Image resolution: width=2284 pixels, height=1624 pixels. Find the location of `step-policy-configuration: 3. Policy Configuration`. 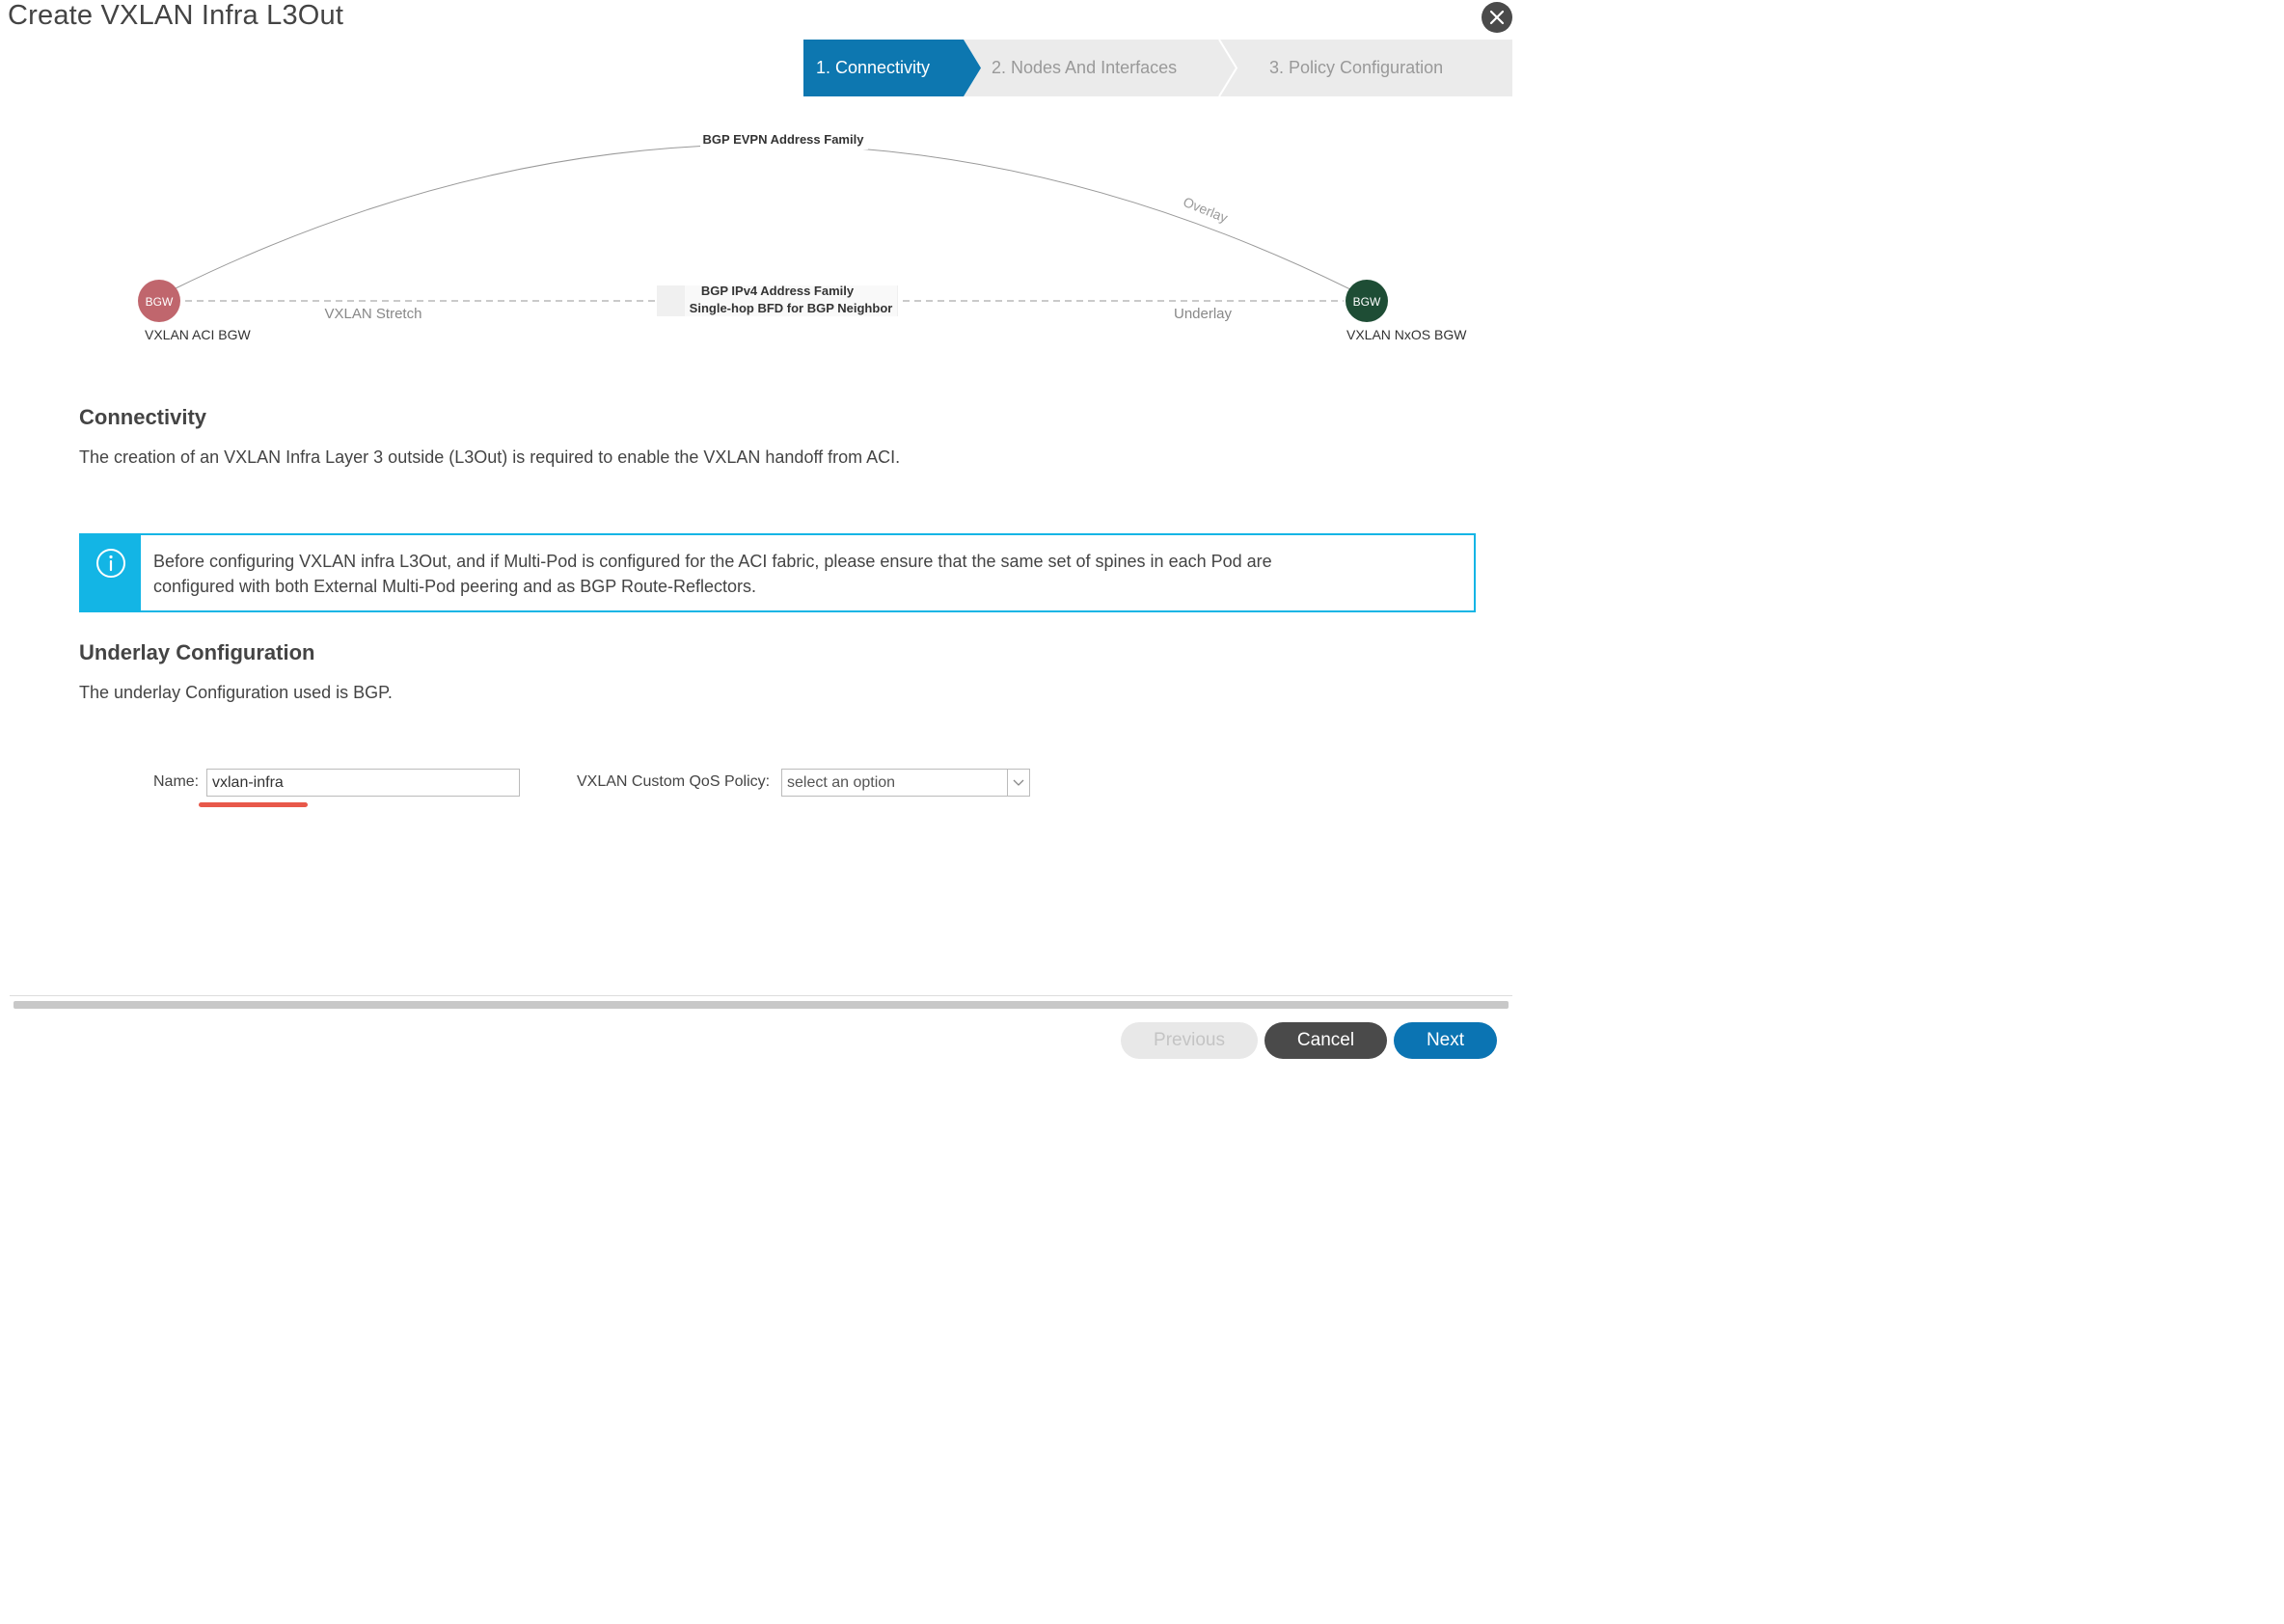

step-policy-configuration: 3. Policy Configuration is located at coordinates (1356, 68).